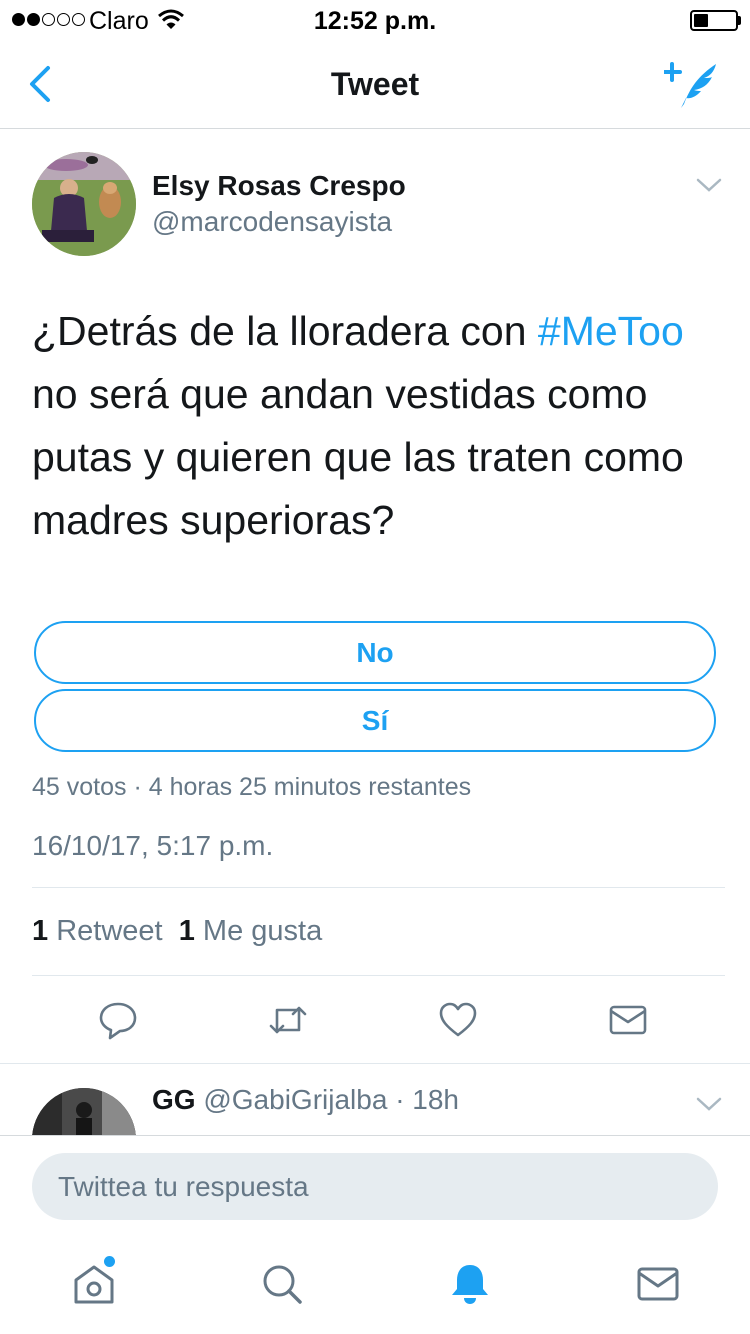  I want to click on reply-author-handle: @GabiGrijalba, so click(295, 1099).